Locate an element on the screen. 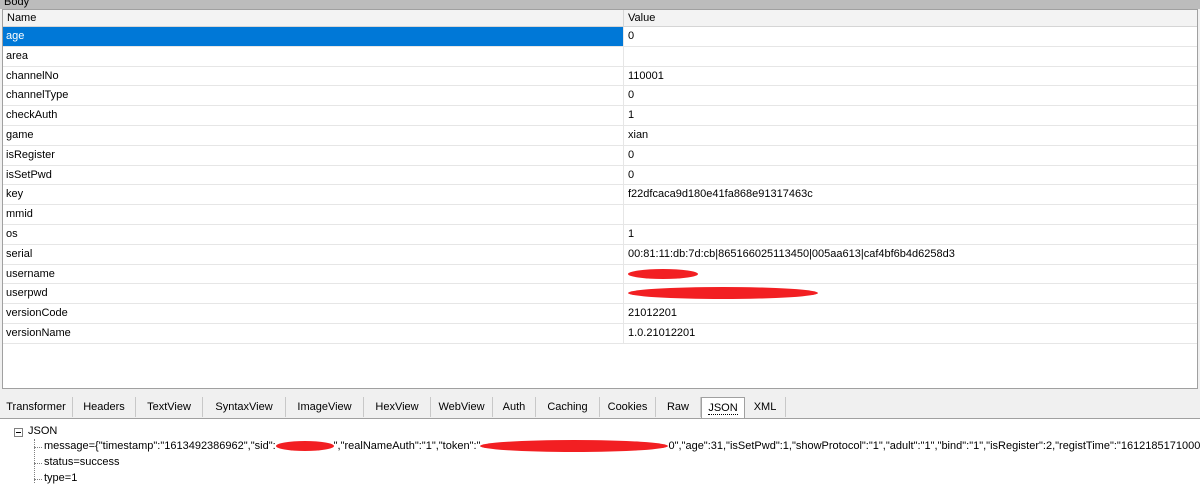  row-name-cell: checkAuth is located at coordinates (313, 115).